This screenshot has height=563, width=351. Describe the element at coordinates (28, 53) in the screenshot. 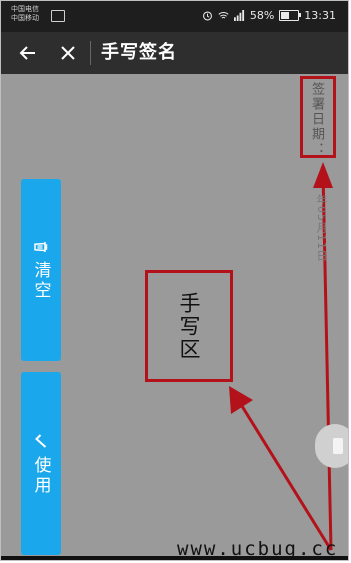

I see `back-arrow-icon` at that location.